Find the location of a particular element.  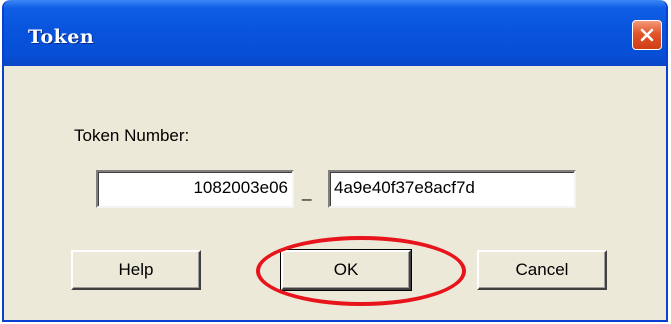

ok-button: OK is located at coordinates (346, 270).